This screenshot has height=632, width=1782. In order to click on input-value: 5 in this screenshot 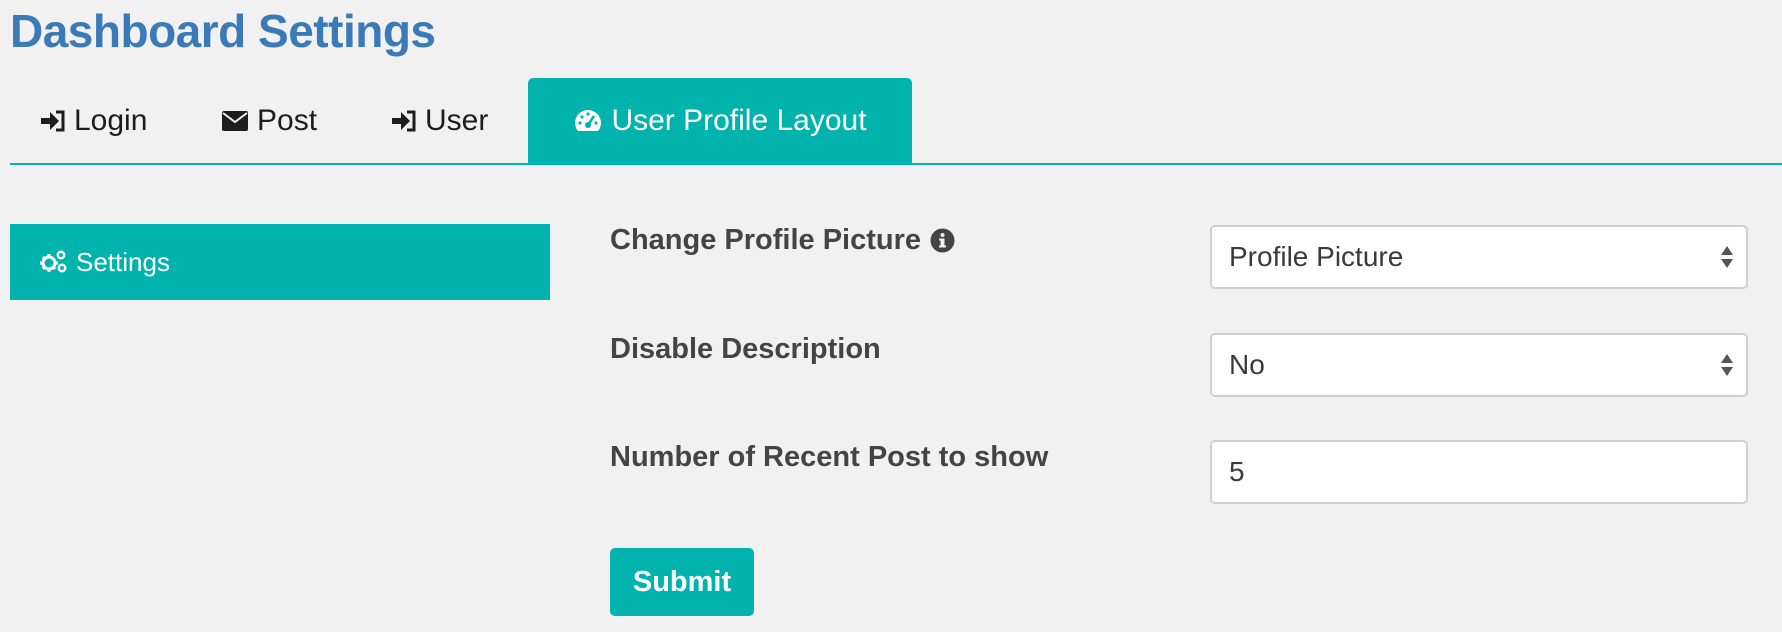, I will do `click(1237, 471)`.